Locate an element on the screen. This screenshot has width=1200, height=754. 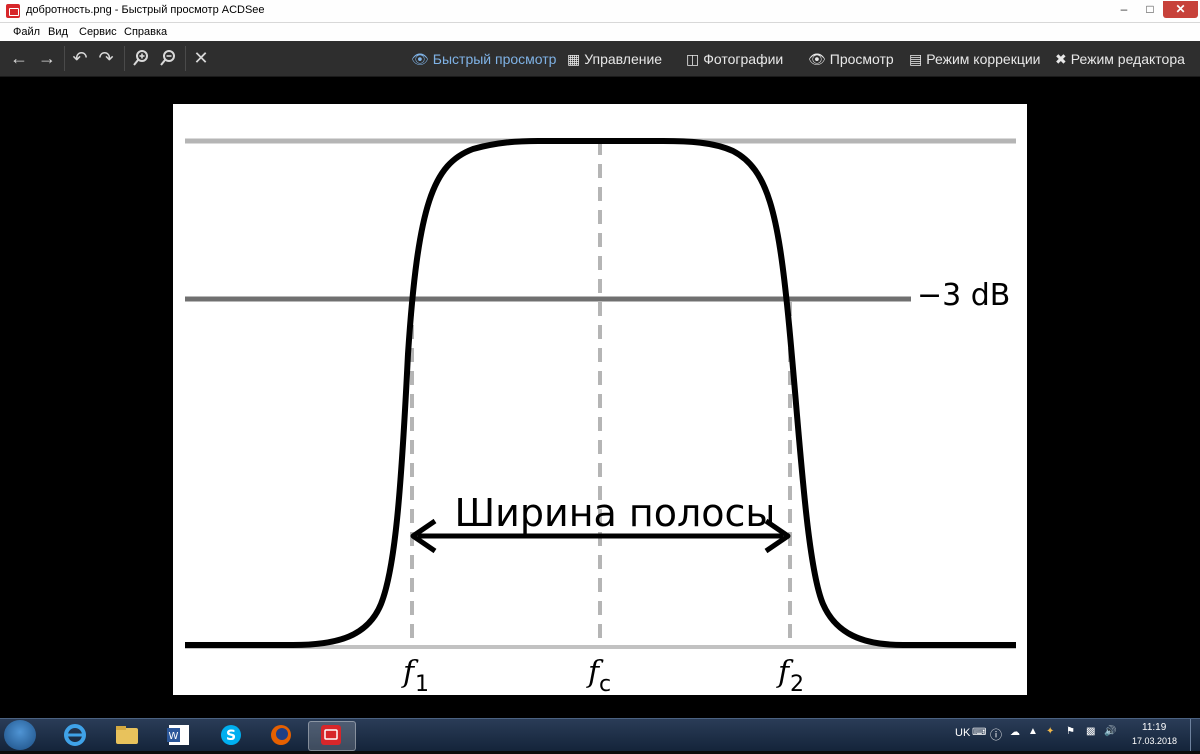
fc-subscript: c is located at coordinates (605, 683).